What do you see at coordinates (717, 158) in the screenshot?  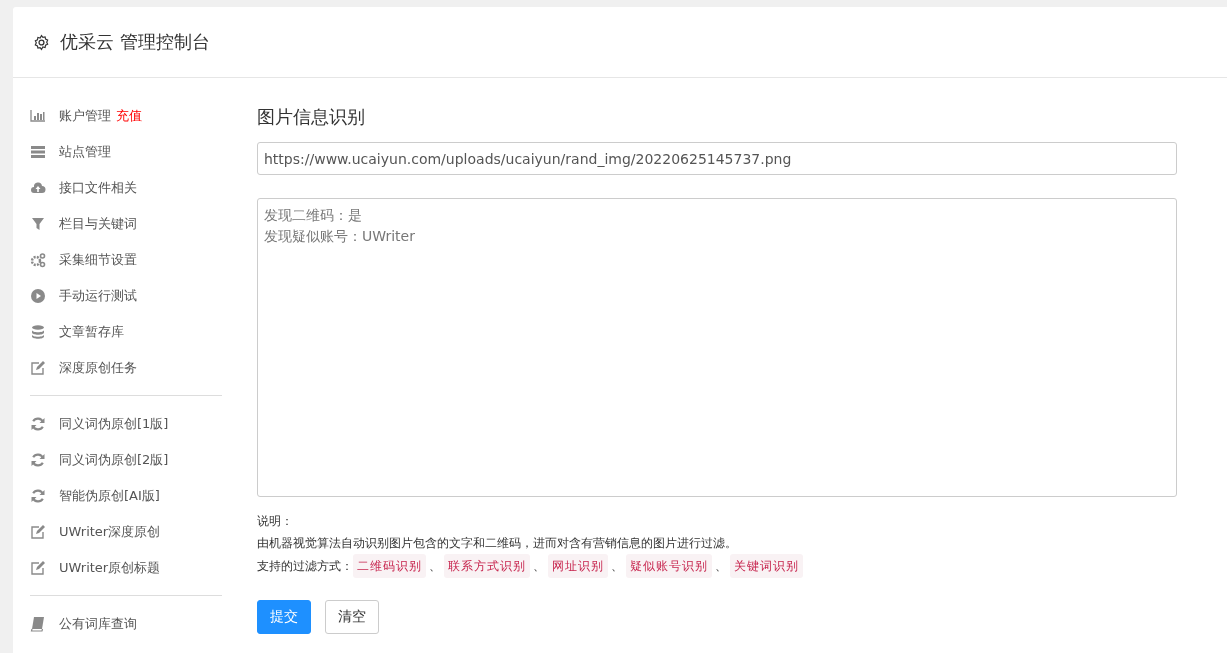 I see `url-input-field: https://www.ucaiyun.com/uploads/ucaiyun/rand_img/20220625145737.png` at bounding box center [717, 158].